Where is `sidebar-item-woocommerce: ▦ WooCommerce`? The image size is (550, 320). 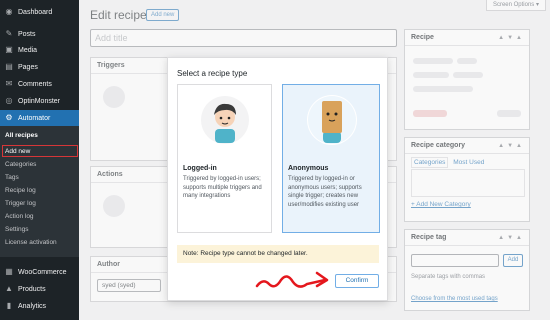 sidebar-item-woocommerce: ▦ WooCommerce is located at coordinates (39, 272).